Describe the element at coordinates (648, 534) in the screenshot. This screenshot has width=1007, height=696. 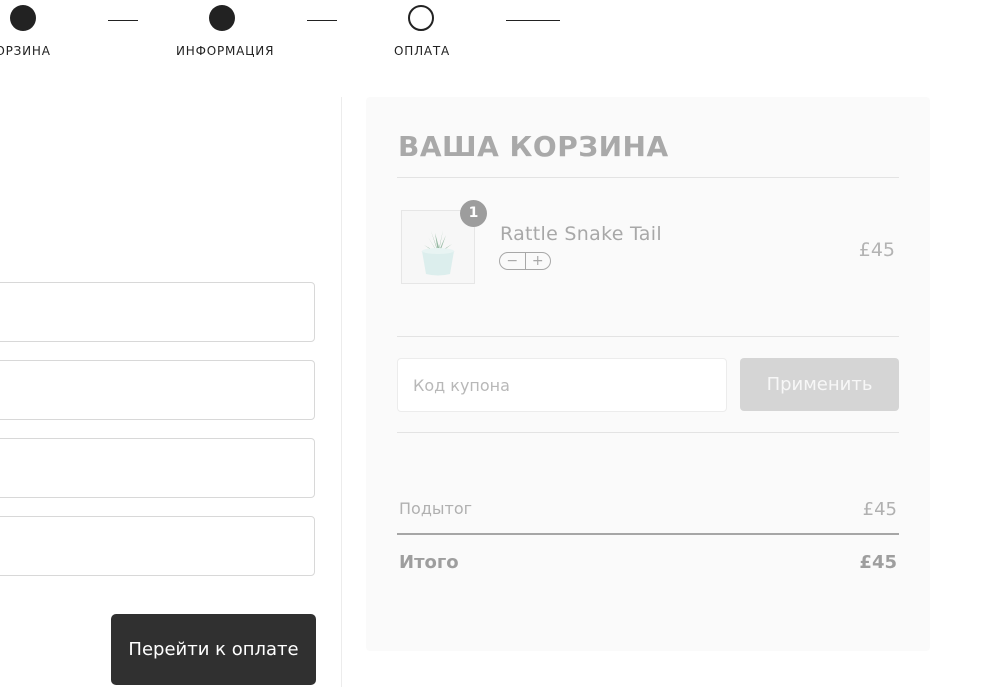
I see `total-divider` at that location.